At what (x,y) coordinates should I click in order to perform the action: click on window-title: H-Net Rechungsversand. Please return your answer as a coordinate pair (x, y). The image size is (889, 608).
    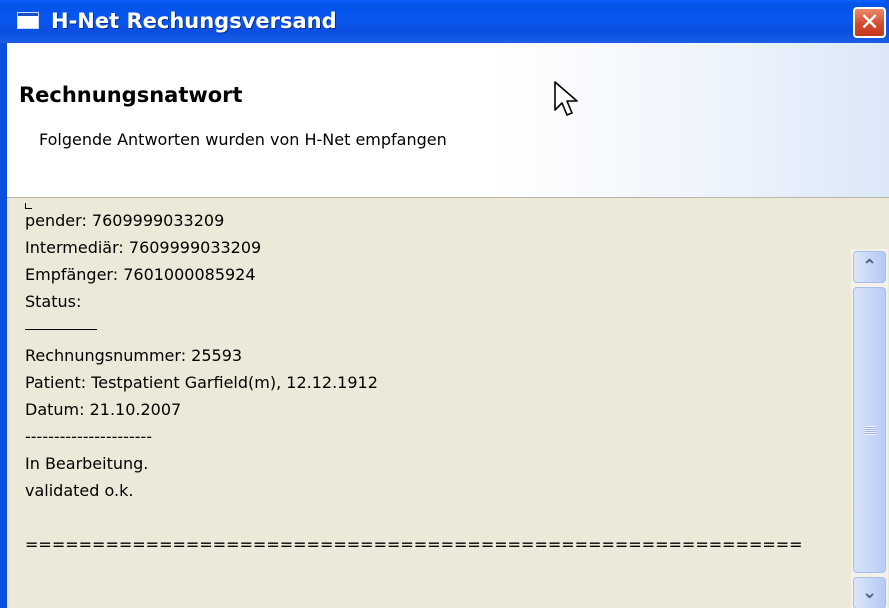
    Looking at the image, I should click on (194, 21).